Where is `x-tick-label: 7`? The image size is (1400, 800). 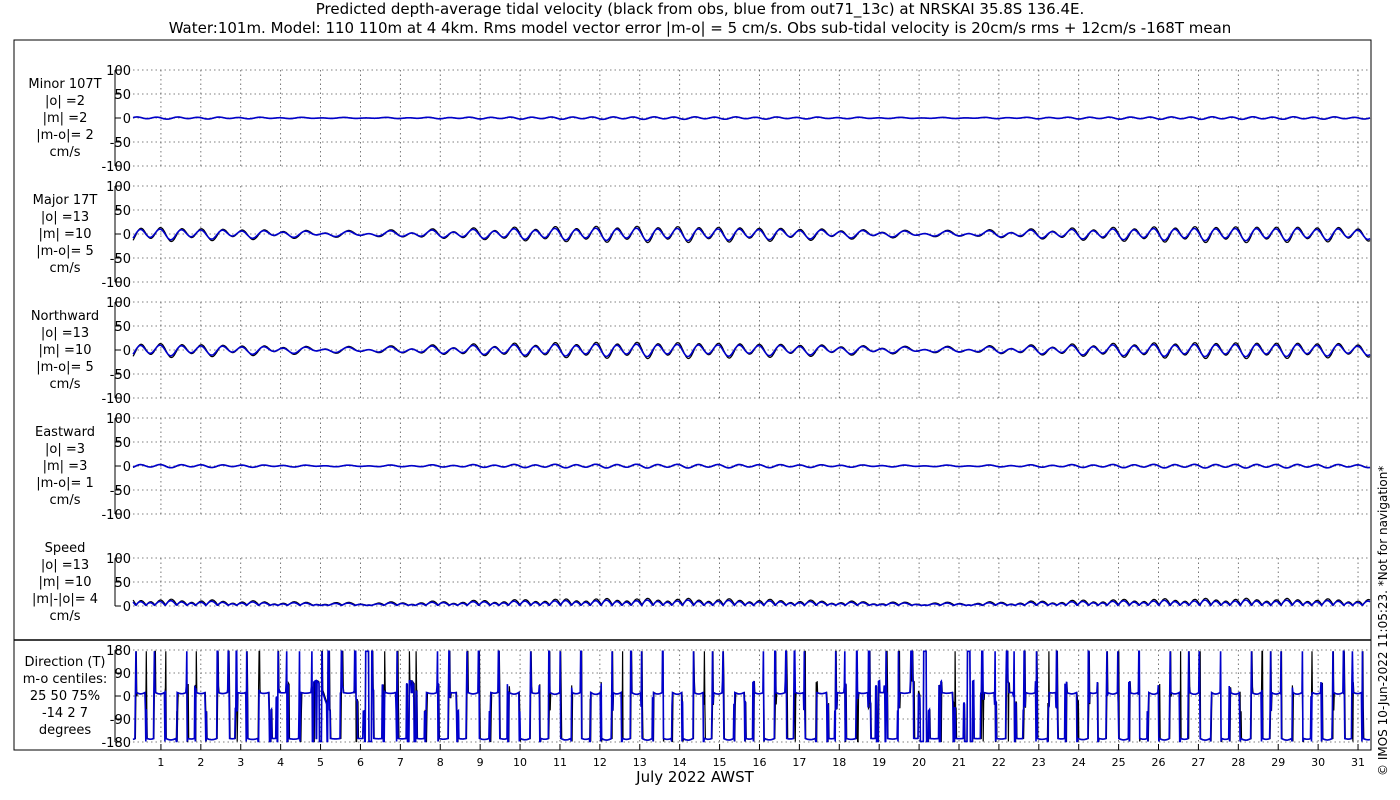 x-tick-label: 7 is located at coordinates (400, 762).